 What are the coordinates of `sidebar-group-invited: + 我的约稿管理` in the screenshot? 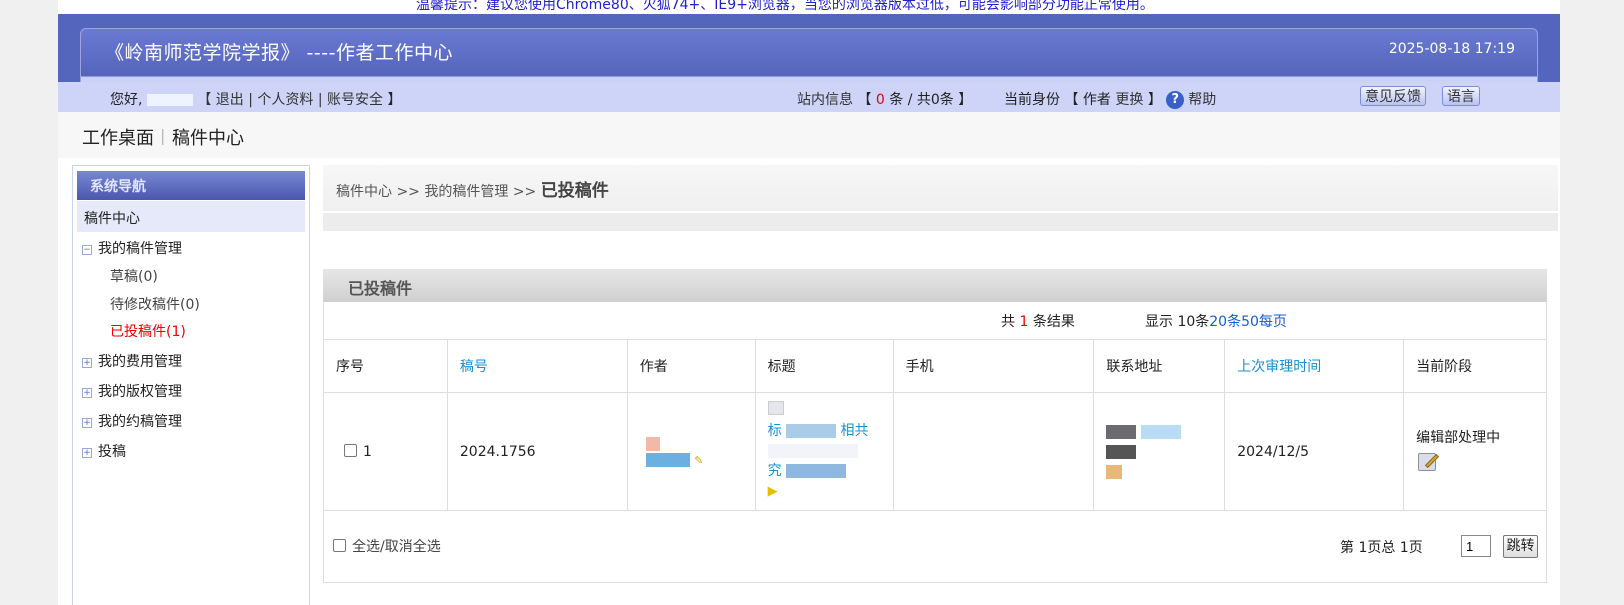 It's located at (132, 421).